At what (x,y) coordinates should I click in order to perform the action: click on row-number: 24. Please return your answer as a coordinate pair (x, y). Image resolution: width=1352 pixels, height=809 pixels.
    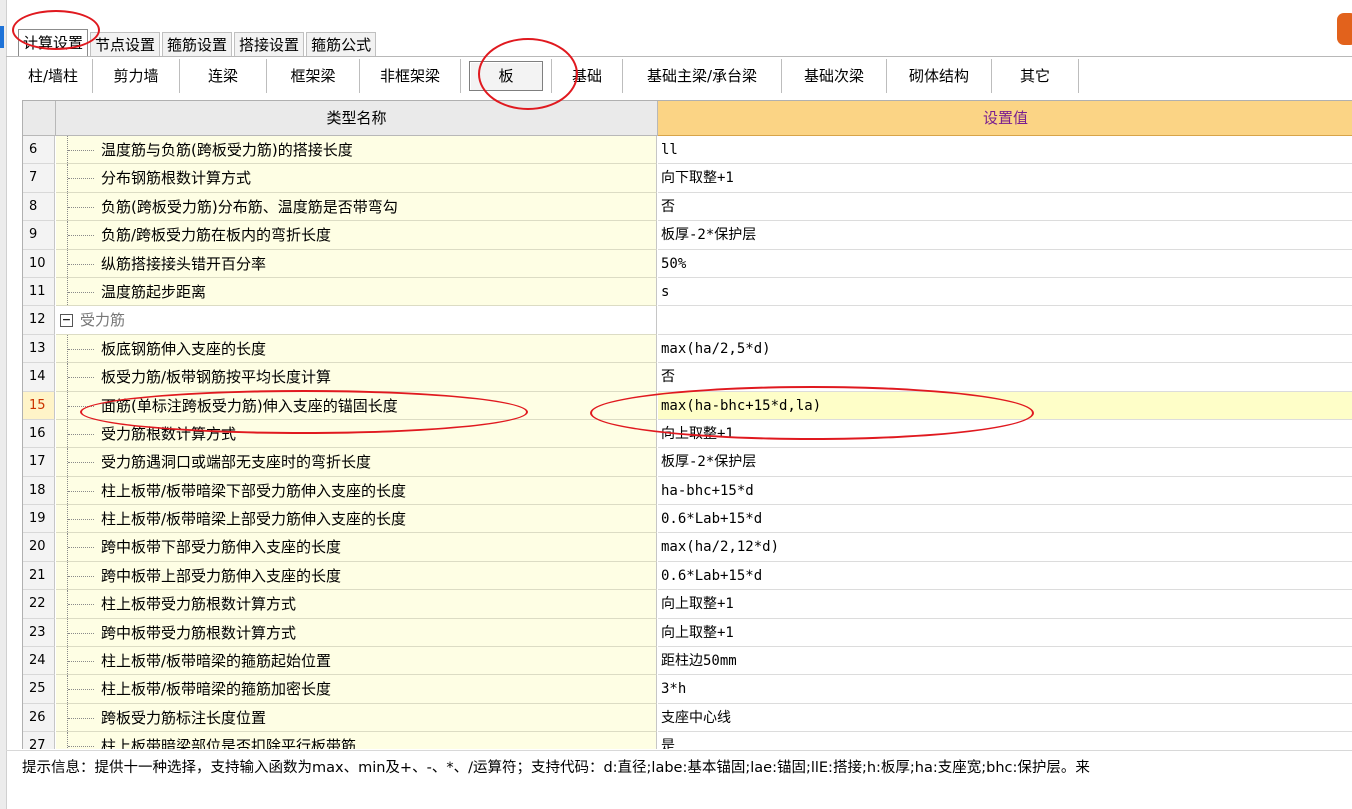
    Looking at the image, I should click on (39, 661).